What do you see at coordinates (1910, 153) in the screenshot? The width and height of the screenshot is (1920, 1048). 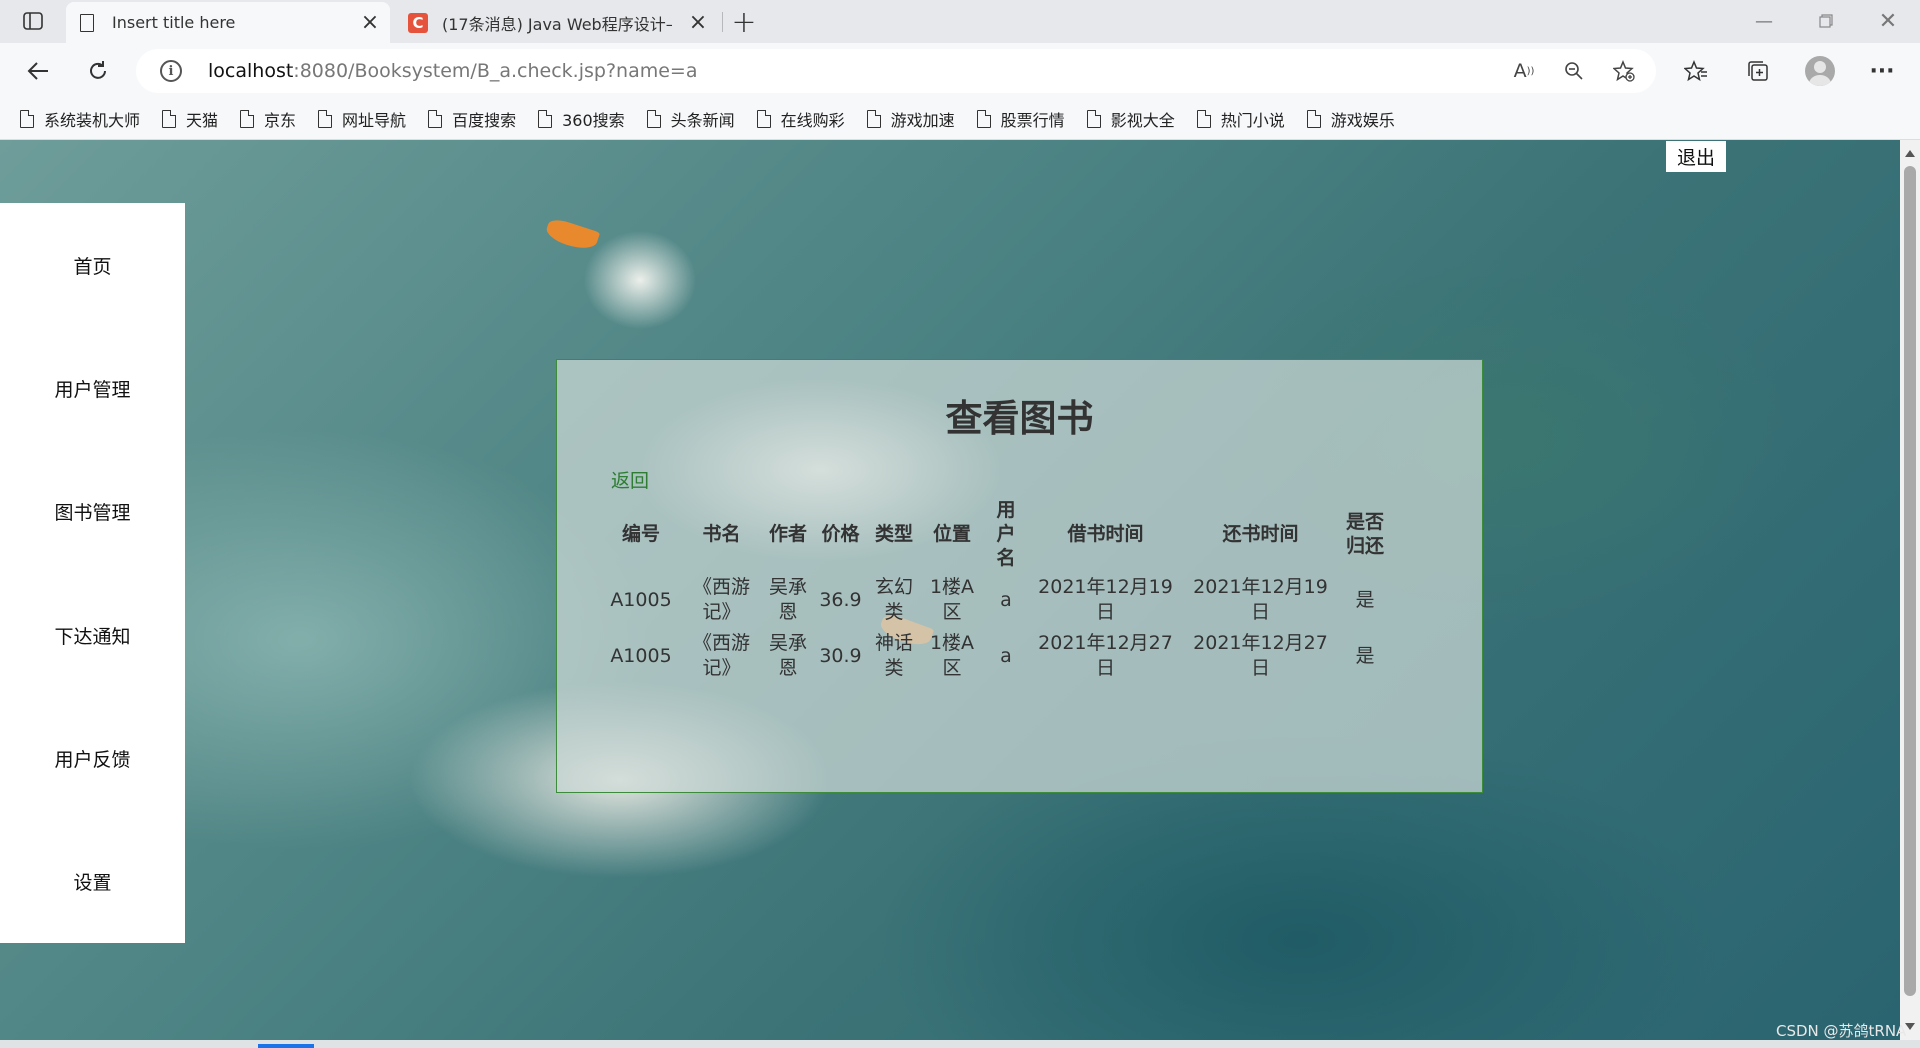 I see `scroll-up-arrow-icon` at bounding box center [1910, 153].